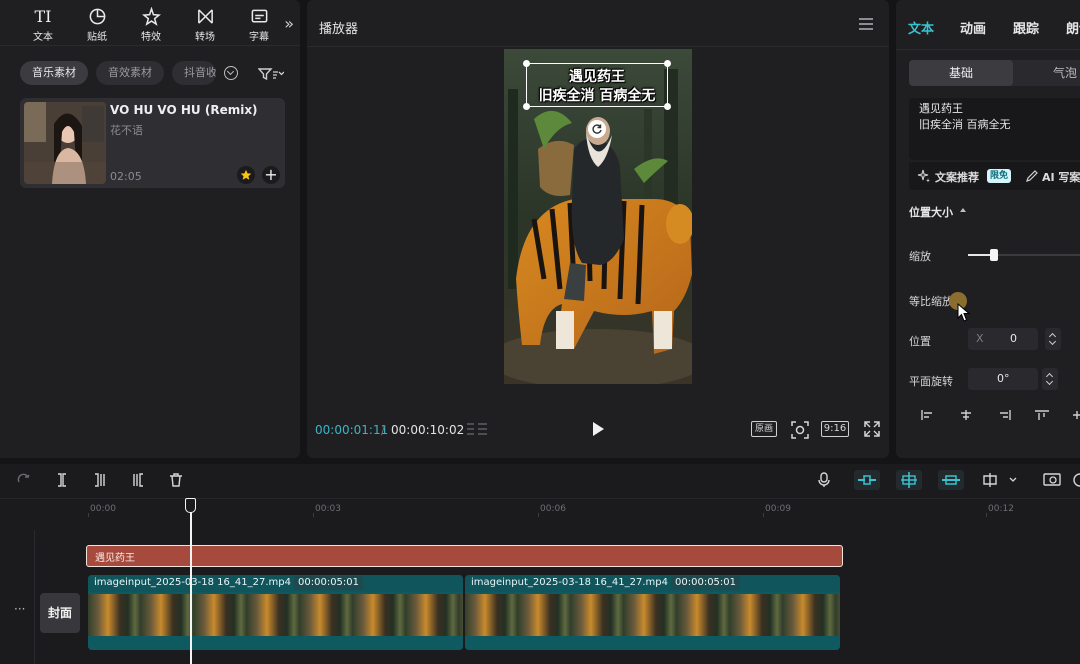 This screenshot has width=1080, height=664. What do you see at coordinates (259, 37) in the screenshot?
I see `tool-subtitle-label: 字幕` at bounding box center [259, 37].